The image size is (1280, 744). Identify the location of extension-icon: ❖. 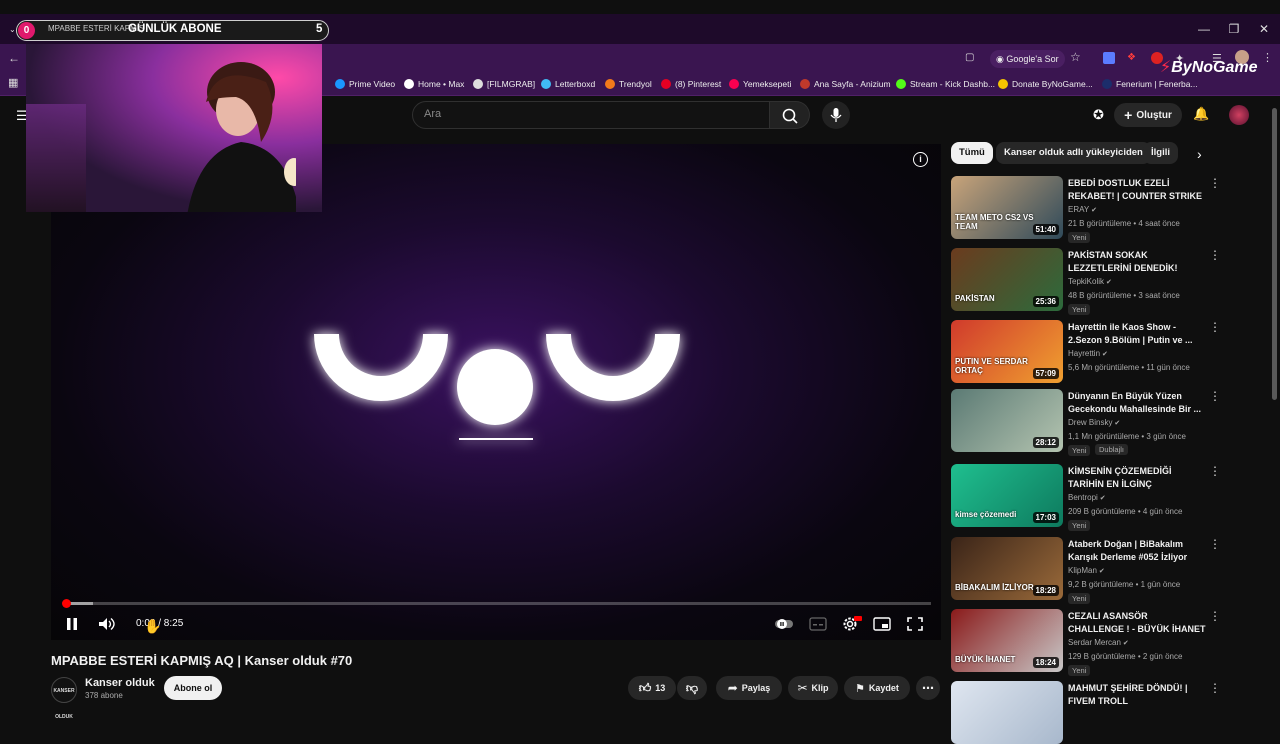
(1133, 58).